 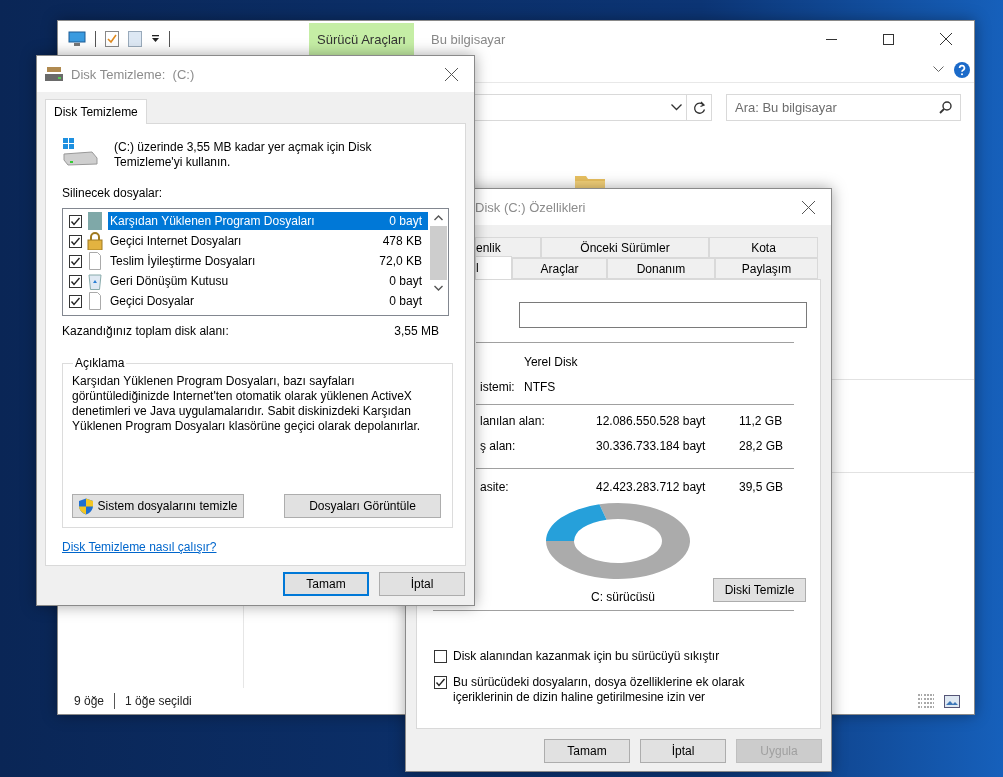 I want to click on tab: Donanım, so click(x=661, y=268).